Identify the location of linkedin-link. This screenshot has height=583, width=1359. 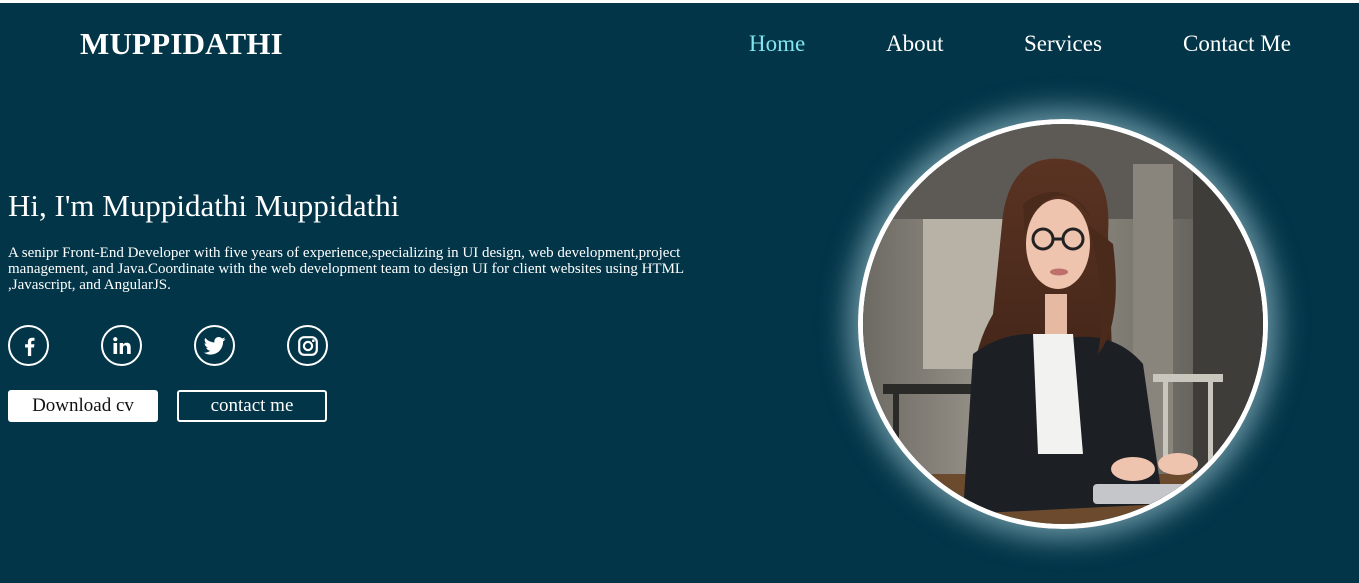
(121, 345).